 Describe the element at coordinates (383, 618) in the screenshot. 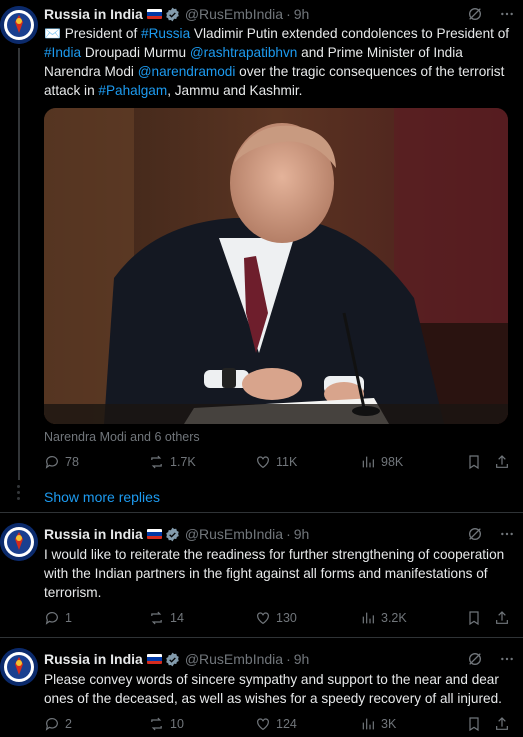

I see `views-button: 3.2K` at that location.